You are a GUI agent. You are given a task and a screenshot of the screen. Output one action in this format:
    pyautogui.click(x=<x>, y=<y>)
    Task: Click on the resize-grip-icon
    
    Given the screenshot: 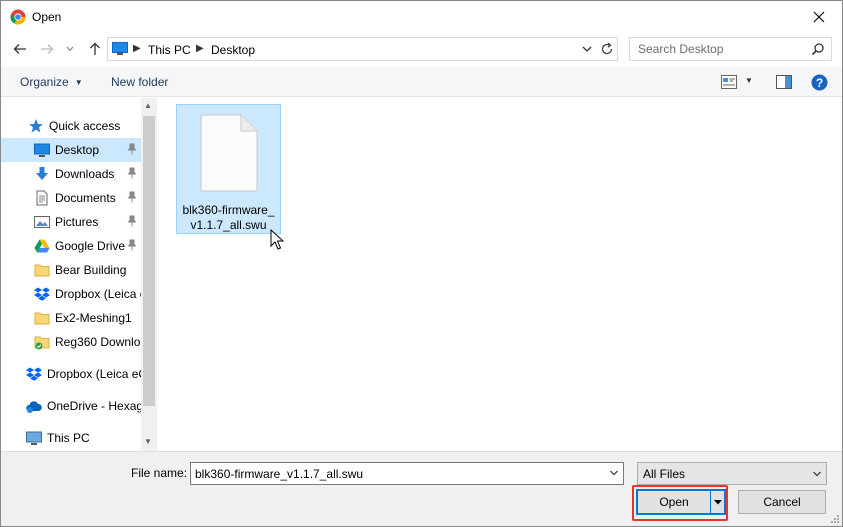 What is the action you would take?
    pyautogui.click(x=834, y=518)
    